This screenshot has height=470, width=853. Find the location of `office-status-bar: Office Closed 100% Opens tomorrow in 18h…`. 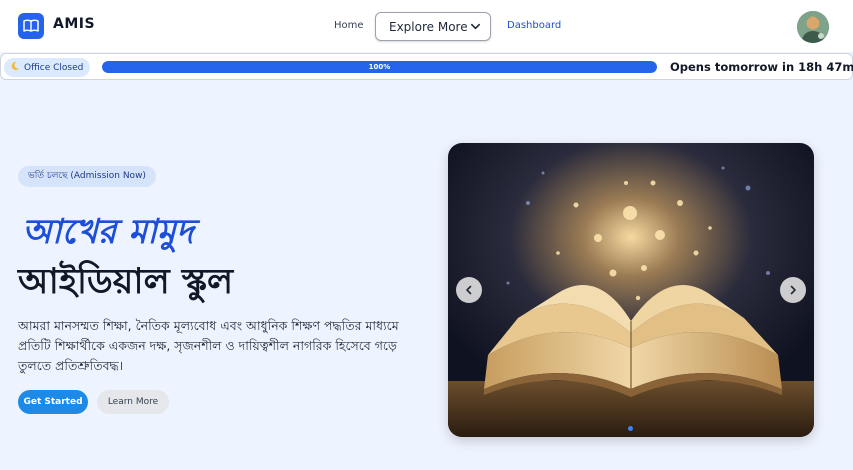

office-status-bar: Office Closed 100% Opens tomorrow in 18h… is located at coordinates (426, 66).